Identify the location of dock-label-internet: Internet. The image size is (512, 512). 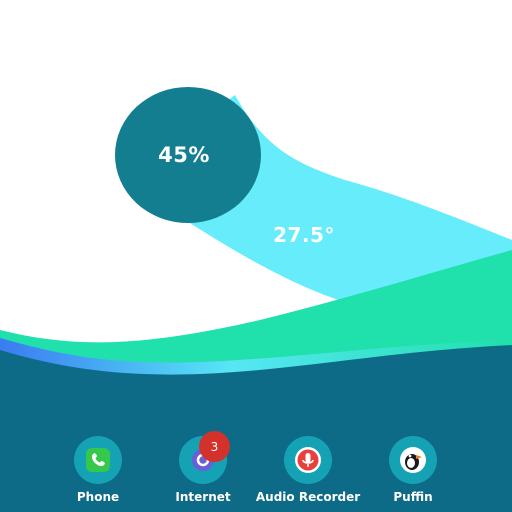
(203, 497).